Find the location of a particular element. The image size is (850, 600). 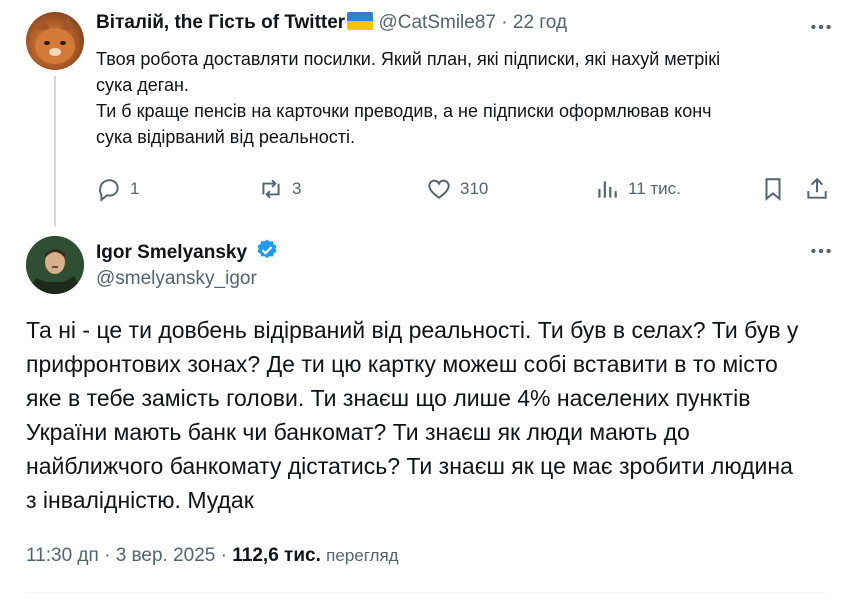

bookmark-button is located at coordinates (773, 189).